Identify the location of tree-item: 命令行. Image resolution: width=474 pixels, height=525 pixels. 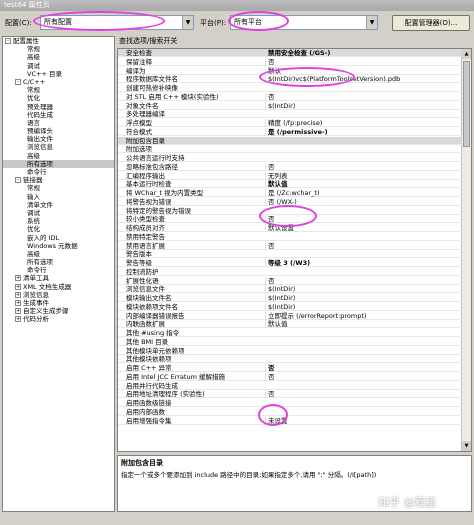
(58, 172).